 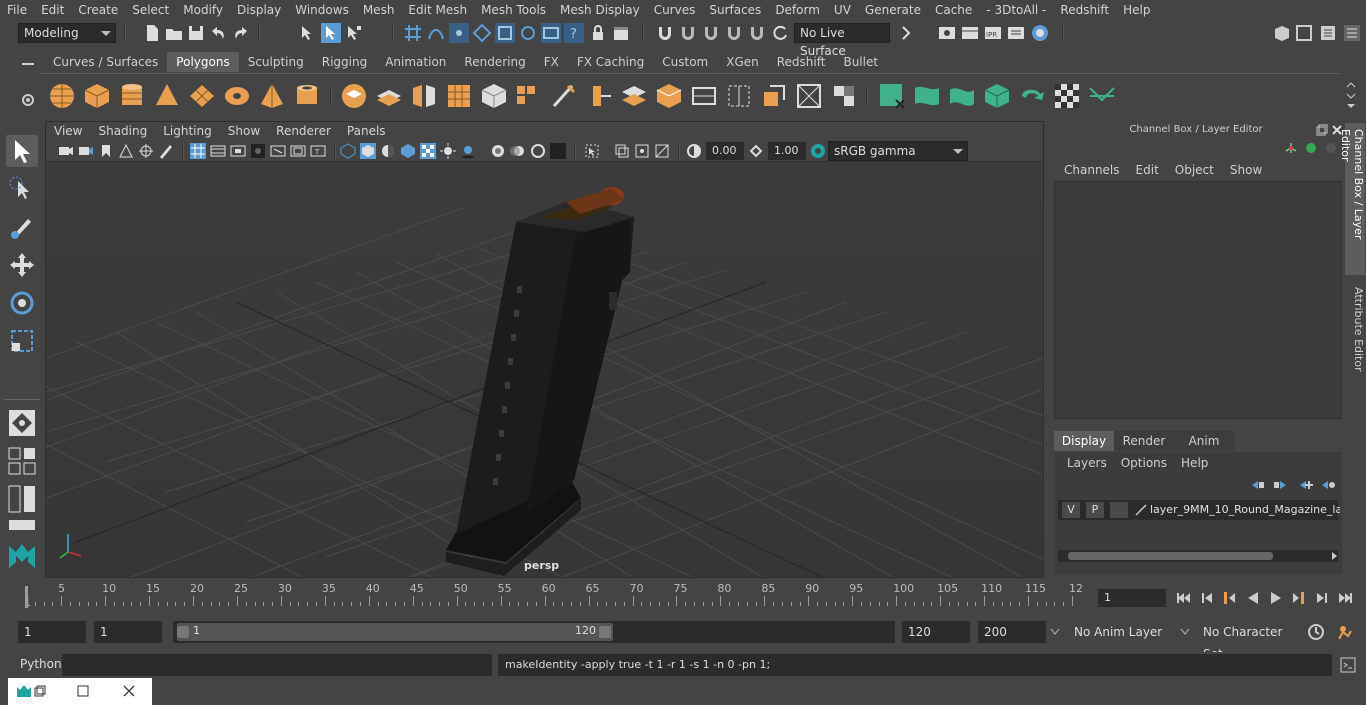 I want to click on render-view-icon, so click(x=947, y=33).